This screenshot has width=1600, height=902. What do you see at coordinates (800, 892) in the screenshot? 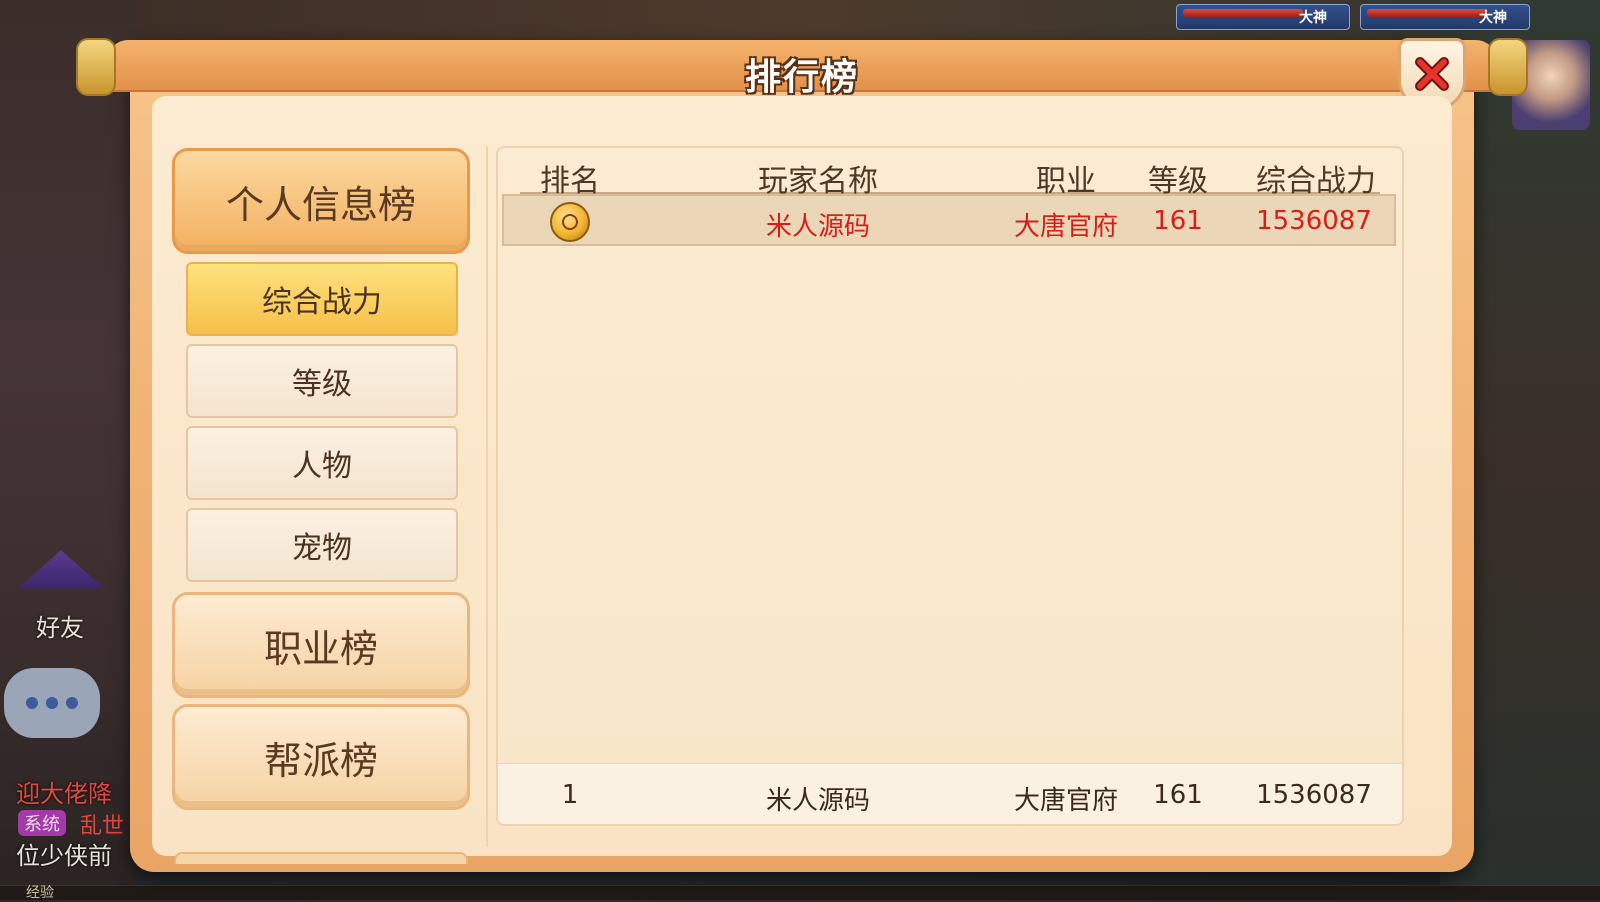
I see `exp-bar` at bounding box center [800, 892].